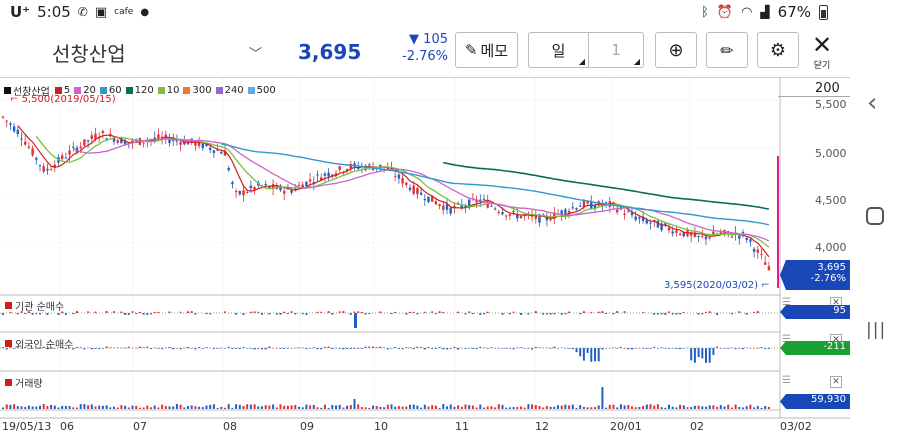  I want to click on crosshair-button: ⊕, so click(676, 50).